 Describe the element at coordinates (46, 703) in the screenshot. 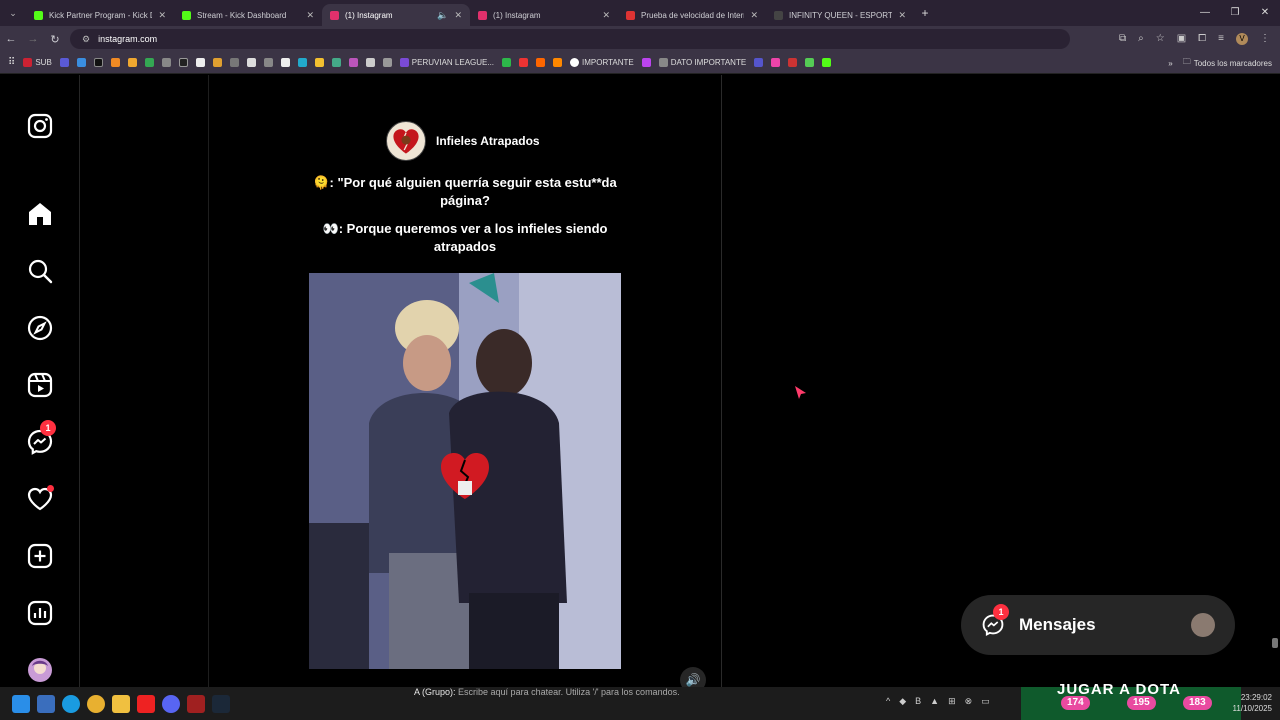

I see `app-icon` at that location.